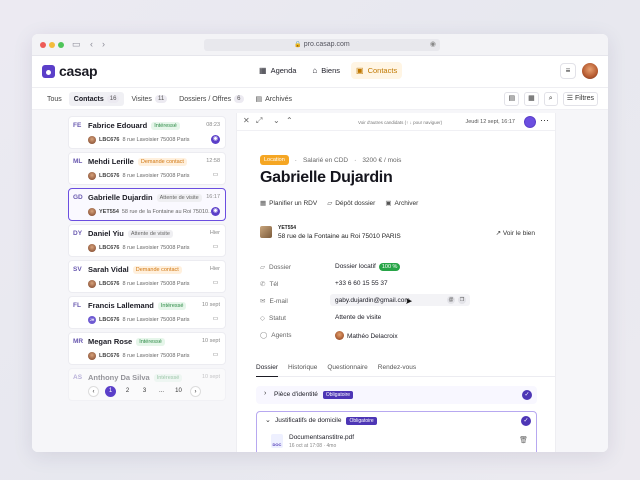 The height and width of the screenshot is (480, 640). What do you see at coordinates (78, 341) in the screenshot?
I see `contact-initials: MR` at bounding box center [78, 341].